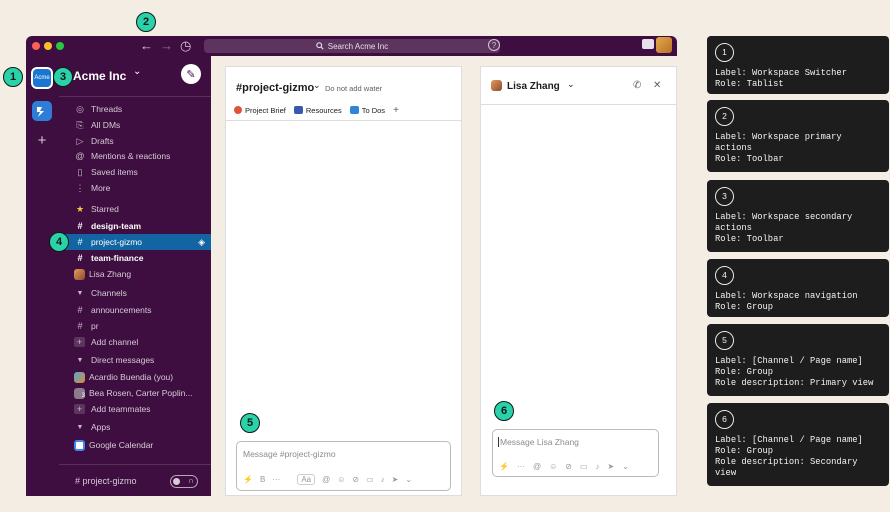 This screenshot has width=890, height=512. Describe the element at coordinates (538, 442) in the screenshot. I see `message-input: Message Lisa Zhang` at that location.